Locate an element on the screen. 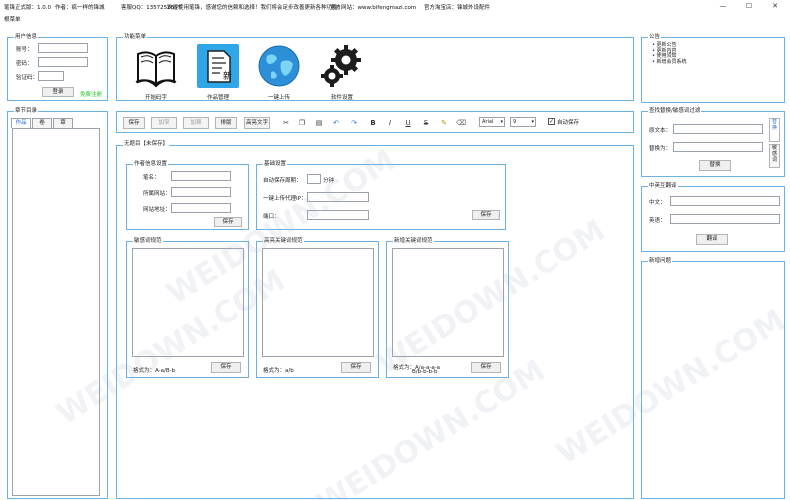 The width and height of the screenshot is (790, 500). editor-title: 无题目【未保存】 is located at coordinates (146, 144).